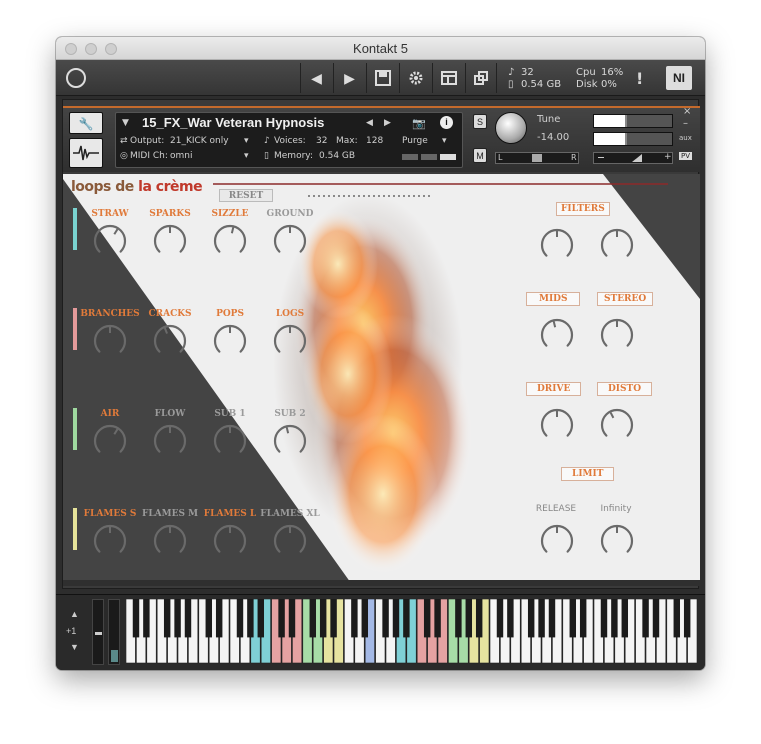  I want to click on drive-knob, so click(557, 425).